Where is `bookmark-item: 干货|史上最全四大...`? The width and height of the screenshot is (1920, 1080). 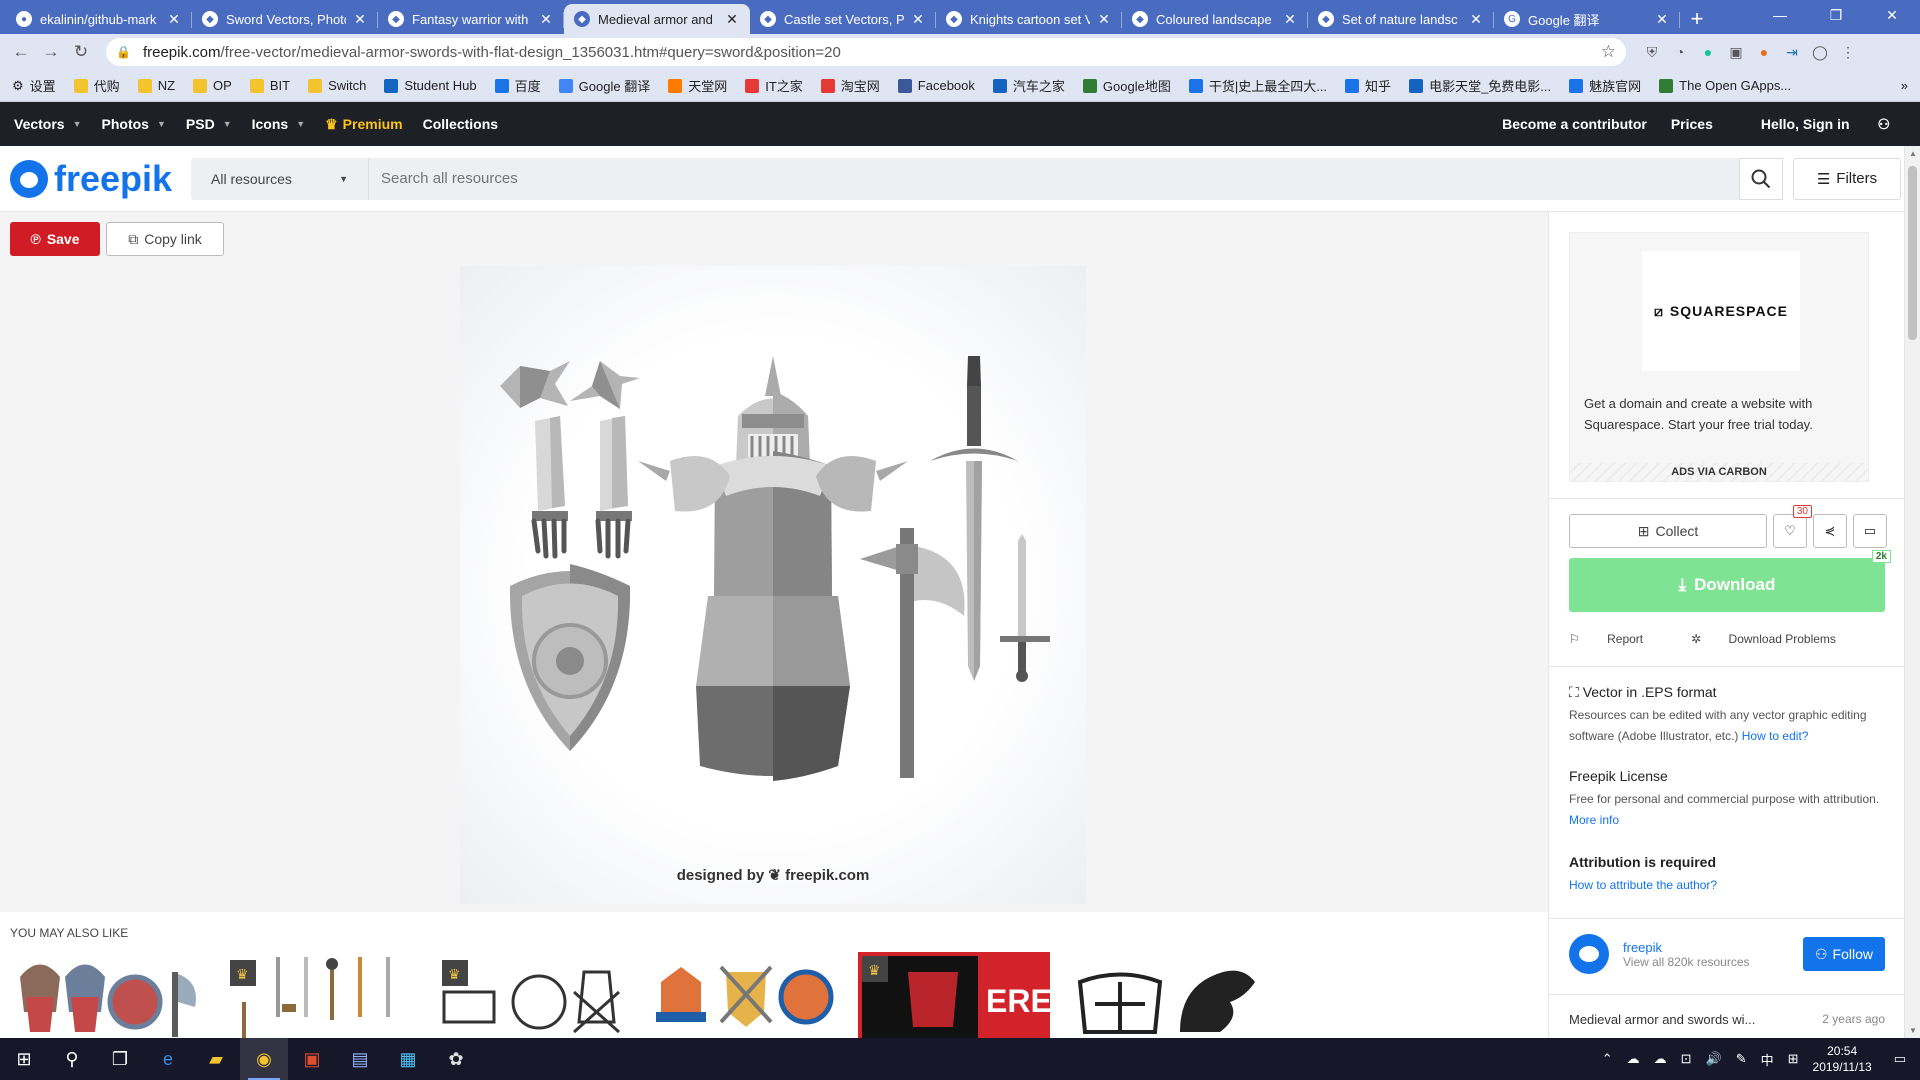 bookmark-item: 干货|史上最全四大... is located at coordinates (1257, 85).